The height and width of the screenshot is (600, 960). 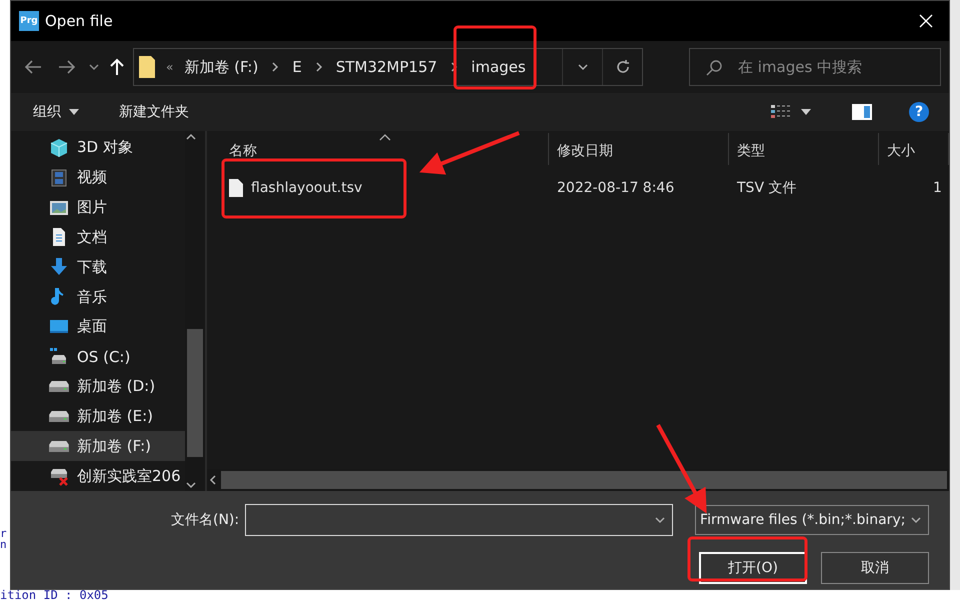 What do you see at coordinates (147, 67) in the screenshot?
I see `folder-icon` at bounding box center [147, 67].